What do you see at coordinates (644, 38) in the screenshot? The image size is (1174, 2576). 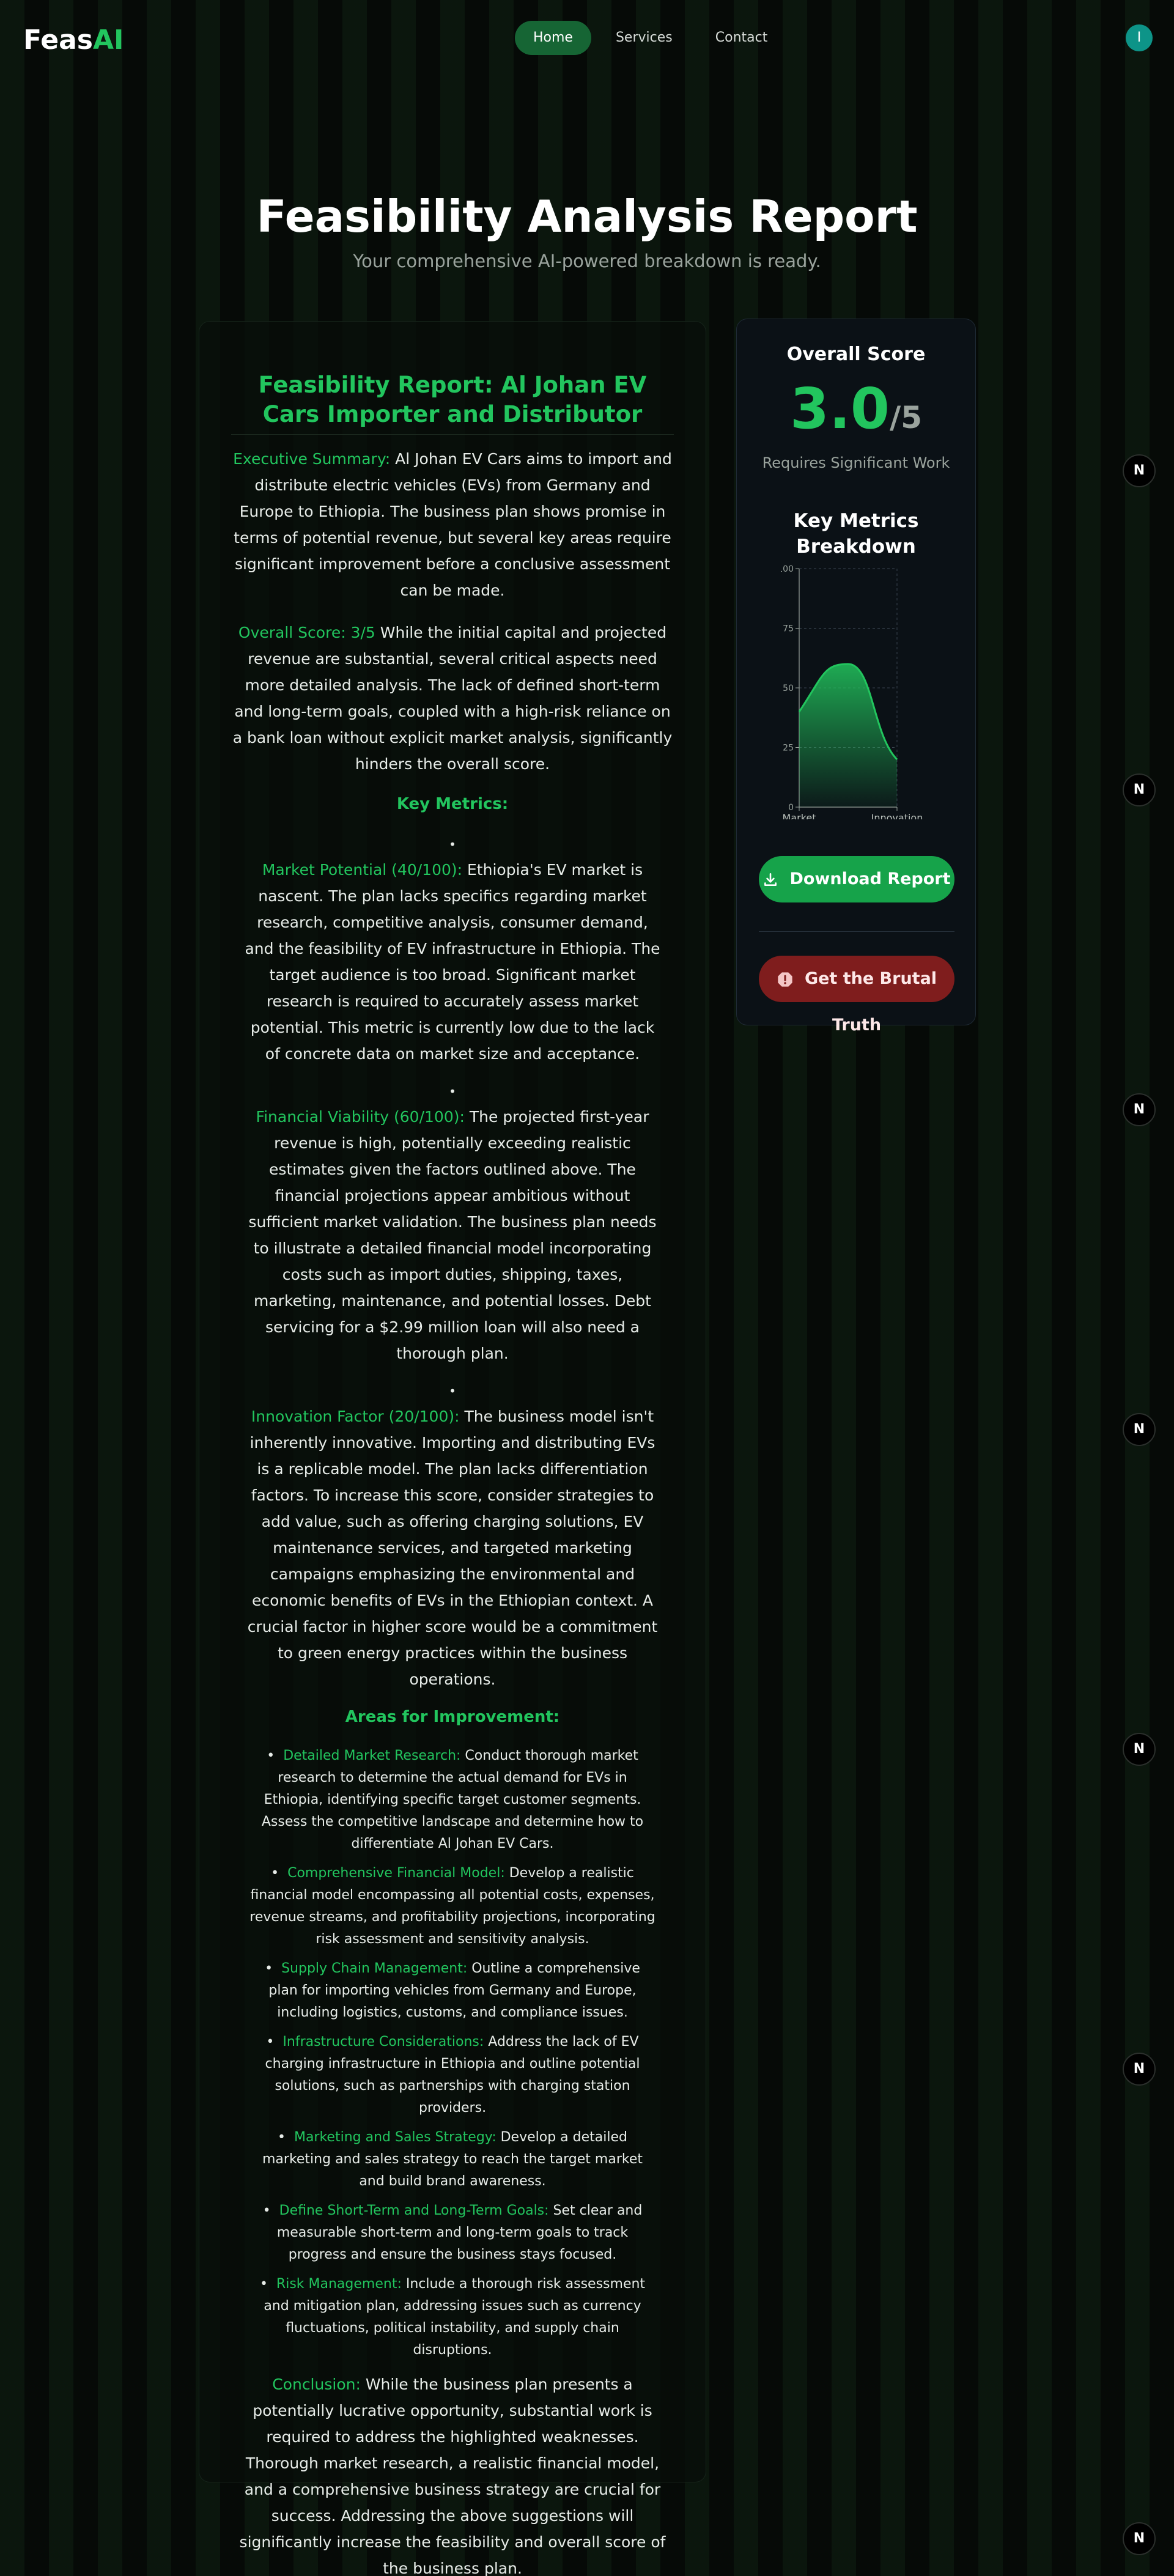 I see `nav-services: Services` at bounding box center [644, 38].